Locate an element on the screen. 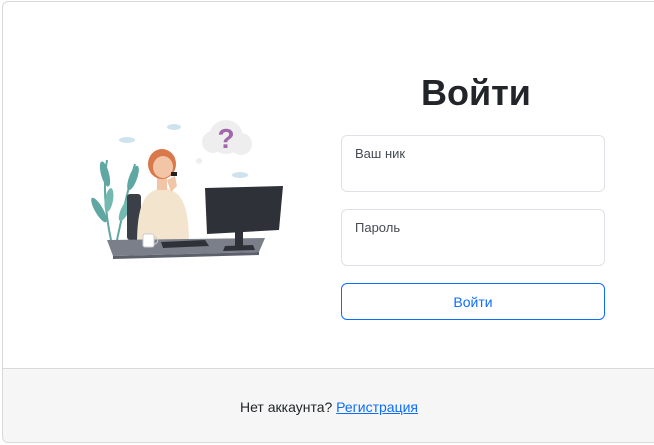 The width and height of the screenshot is (654, 445). person-at-computer-illustration: ? is located at coordinates (187, 189).